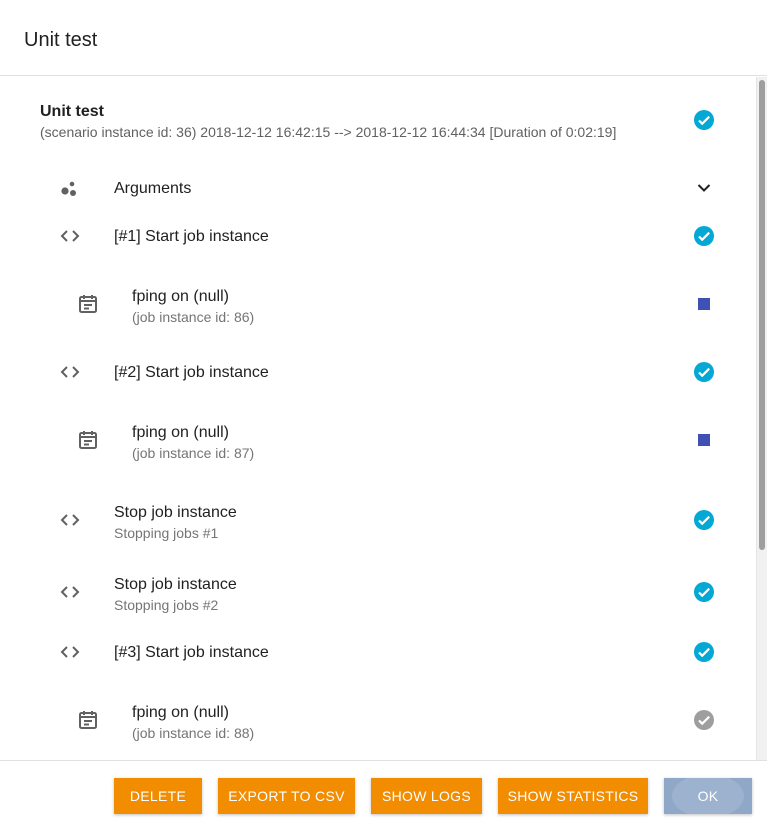  Describe the element at coordinates (158, 796) in the screenshot. I see `delete-button: DELETE` at that location.